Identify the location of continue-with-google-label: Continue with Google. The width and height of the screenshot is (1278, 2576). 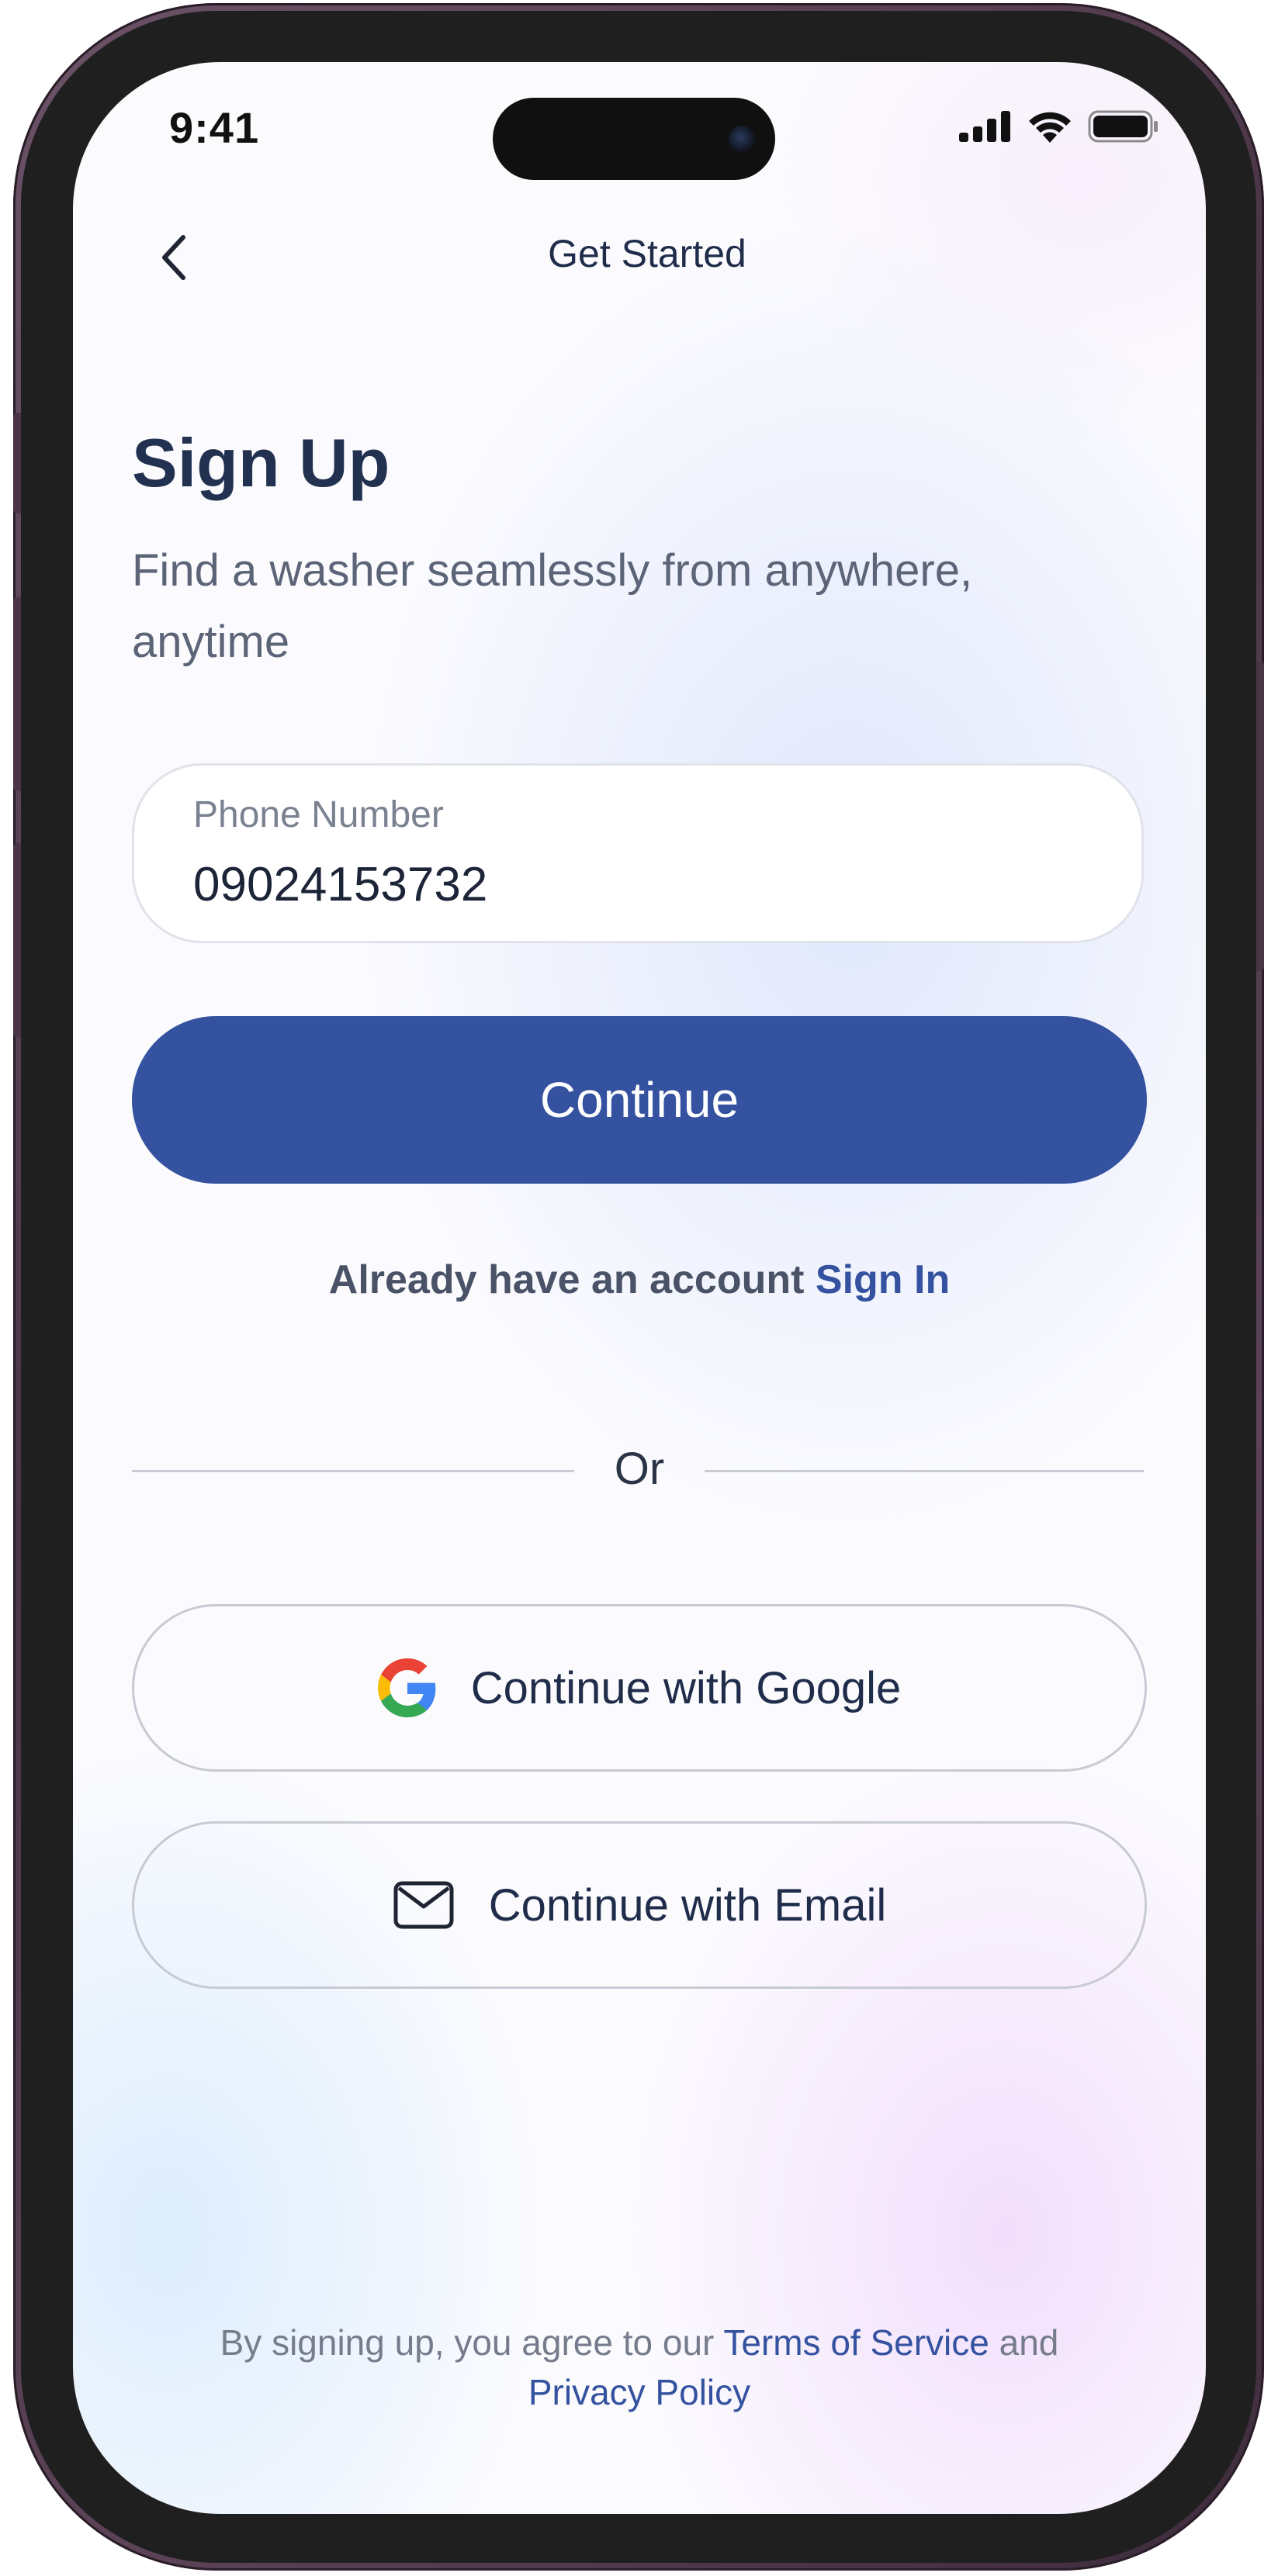
(686, 1687).